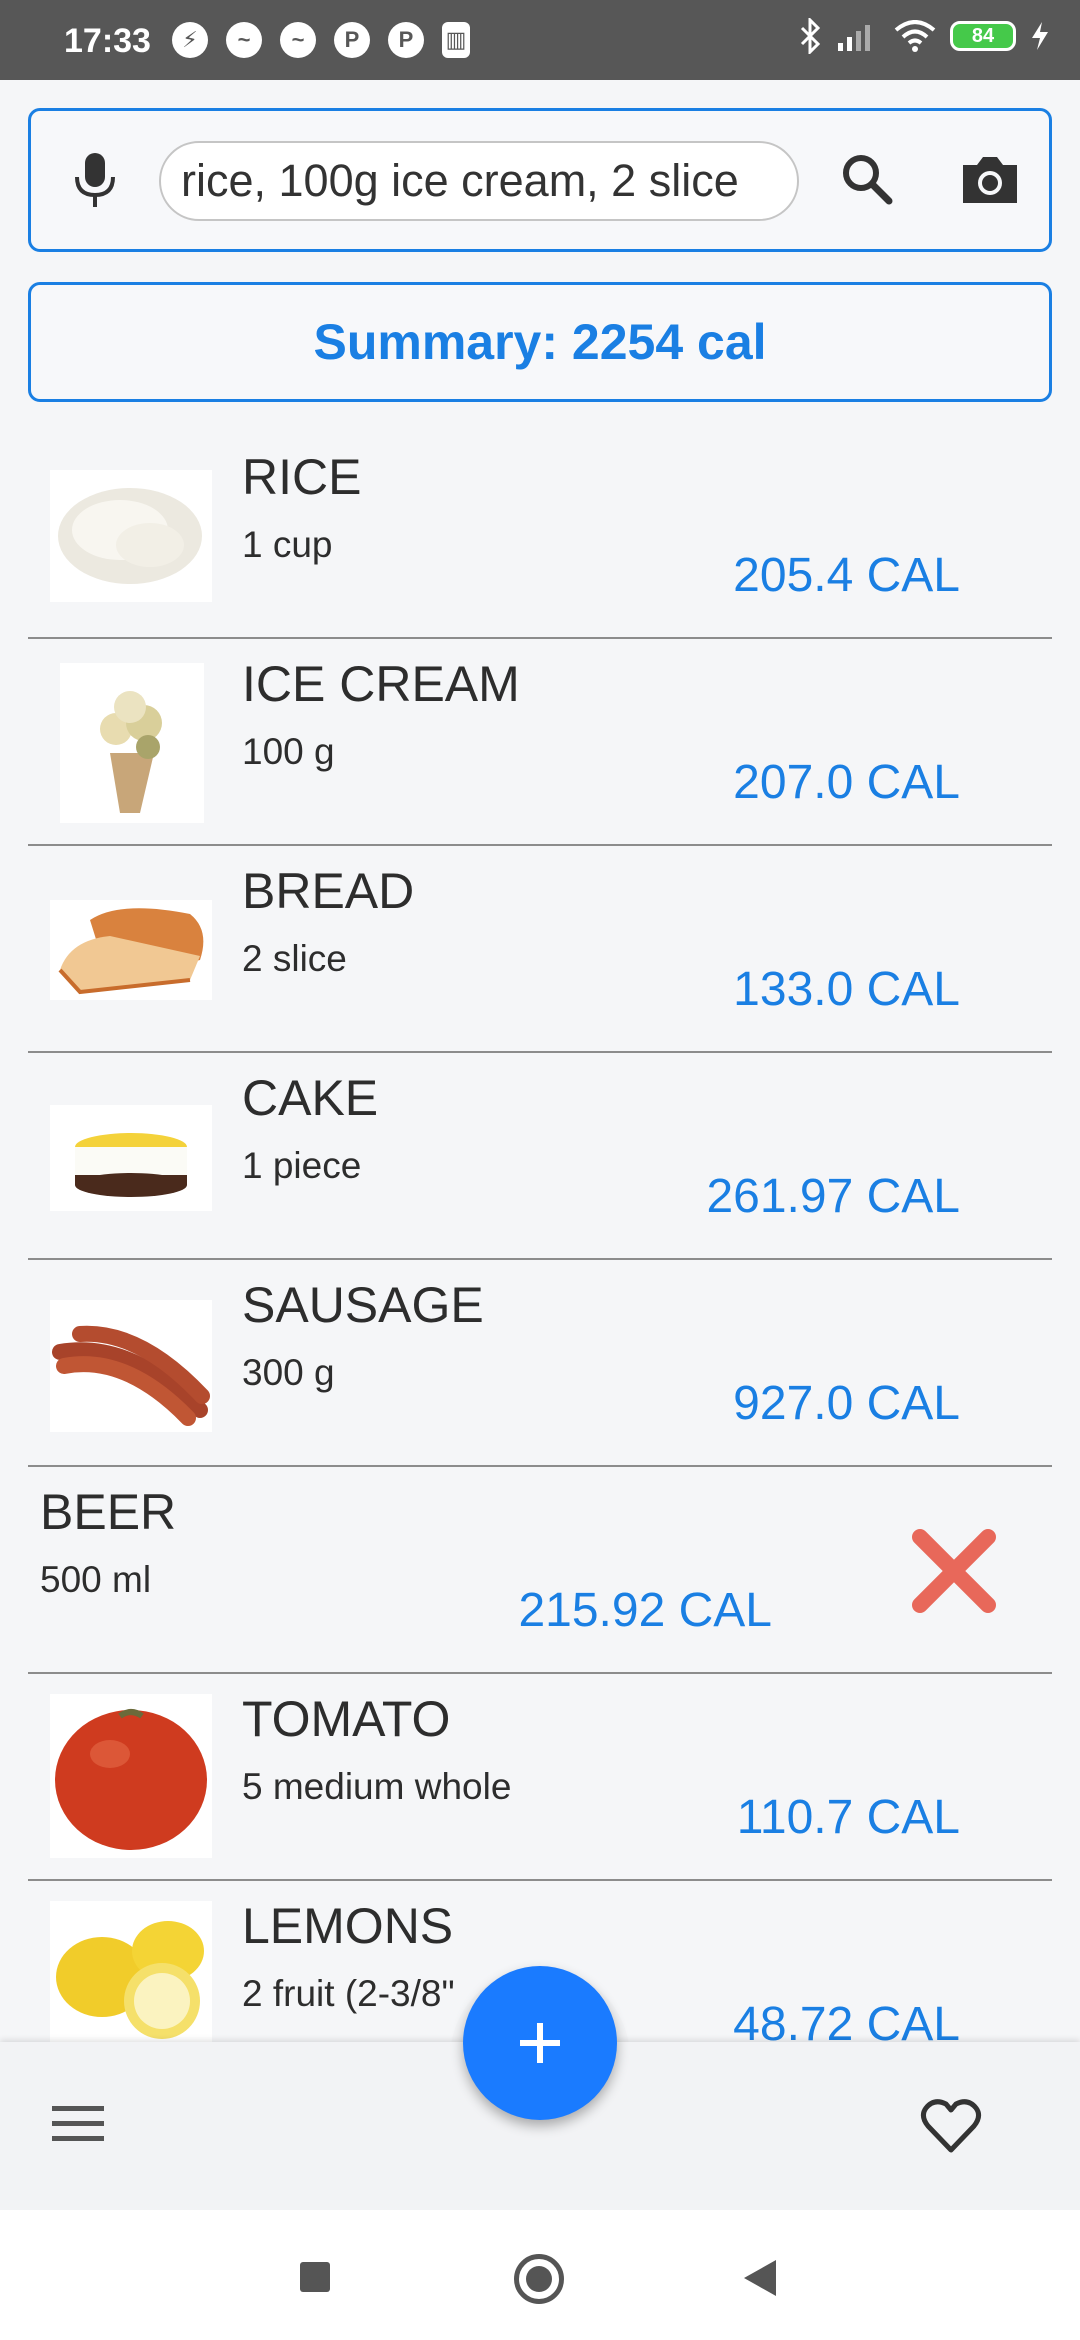 This screenshot has width=1080, height=2340. I want to click on status-time: 17:33, so click(107, 41).